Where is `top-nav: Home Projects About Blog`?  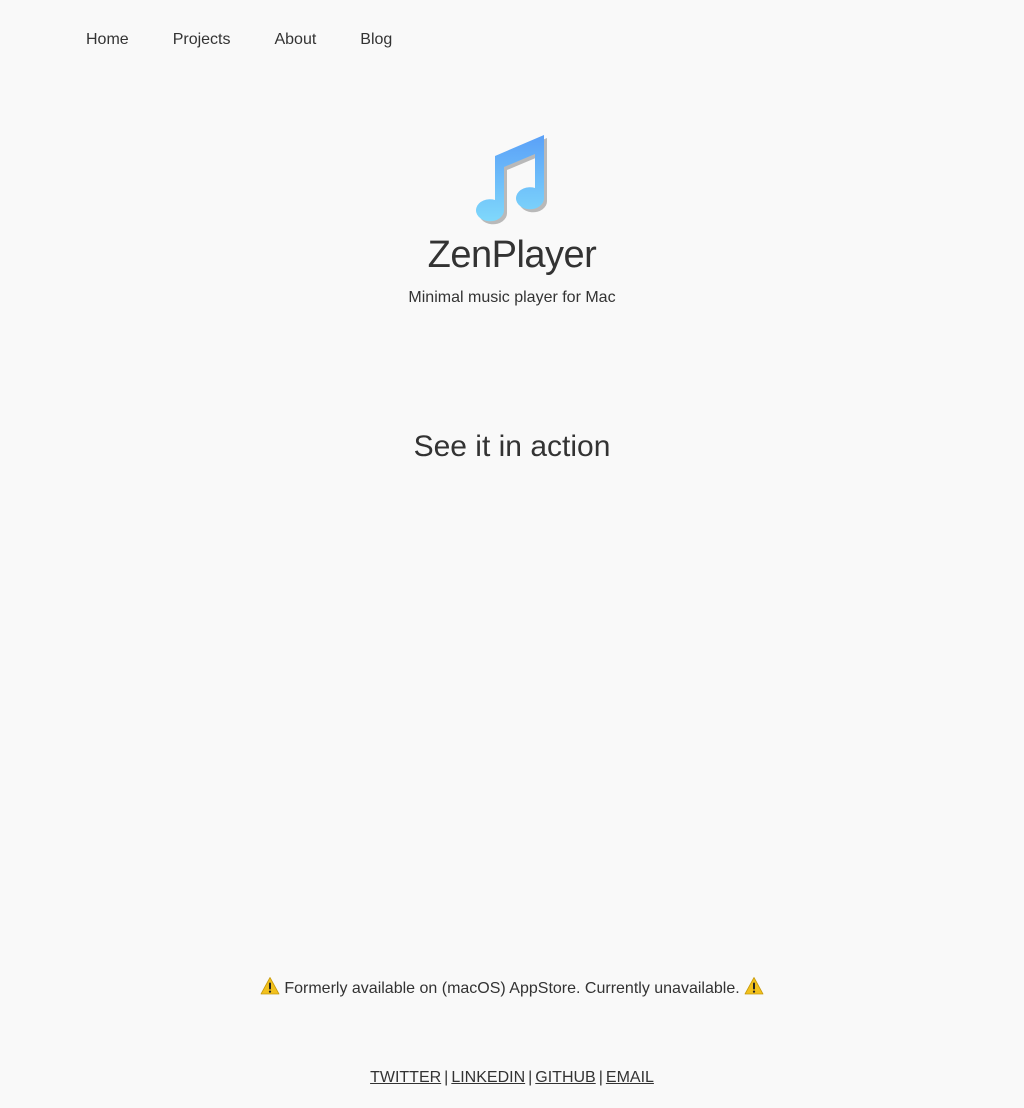
top-nav: Home Projects About Blog is located at coordinates (261, 40).